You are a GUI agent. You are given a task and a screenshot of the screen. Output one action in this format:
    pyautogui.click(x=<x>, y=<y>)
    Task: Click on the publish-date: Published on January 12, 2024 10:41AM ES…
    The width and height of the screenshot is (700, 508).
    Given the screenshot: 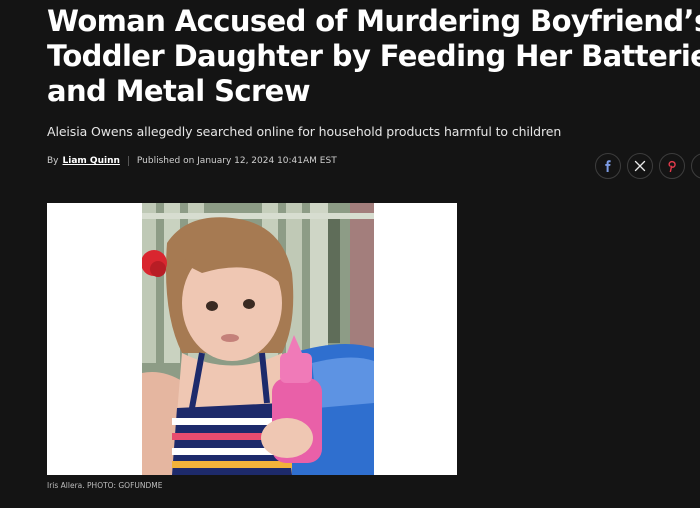 What is the action you would take?
    pyautogui.click(x=236, y=161)
    